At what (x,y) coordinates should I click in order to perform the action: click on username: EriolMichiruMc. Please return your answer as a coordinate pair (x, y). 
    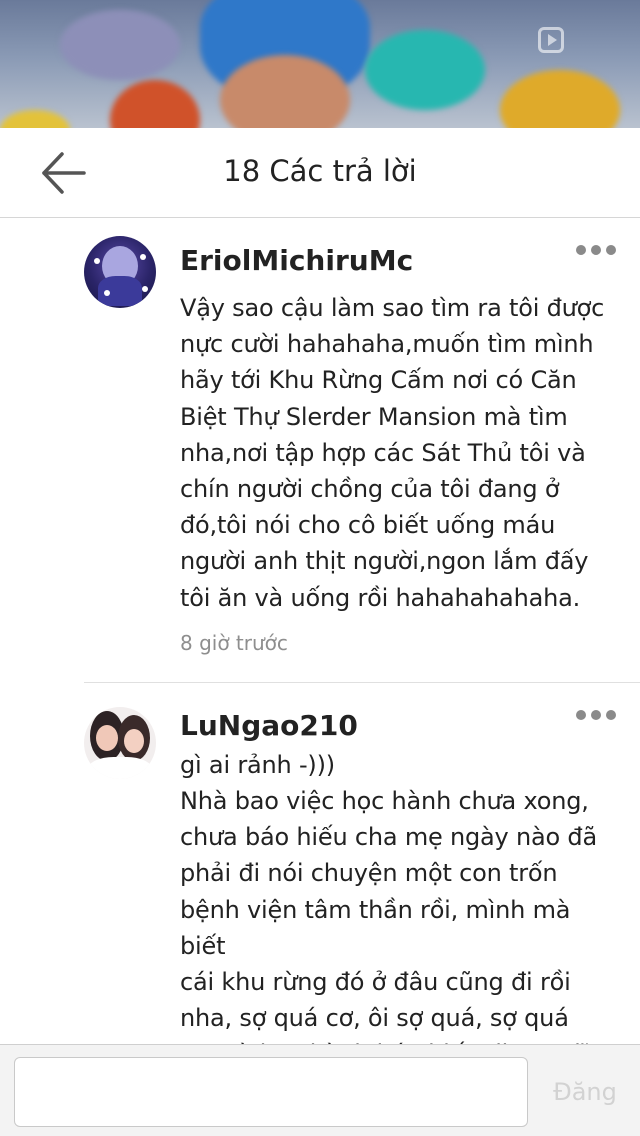
    Looking at the image, I should click on (395, 261).